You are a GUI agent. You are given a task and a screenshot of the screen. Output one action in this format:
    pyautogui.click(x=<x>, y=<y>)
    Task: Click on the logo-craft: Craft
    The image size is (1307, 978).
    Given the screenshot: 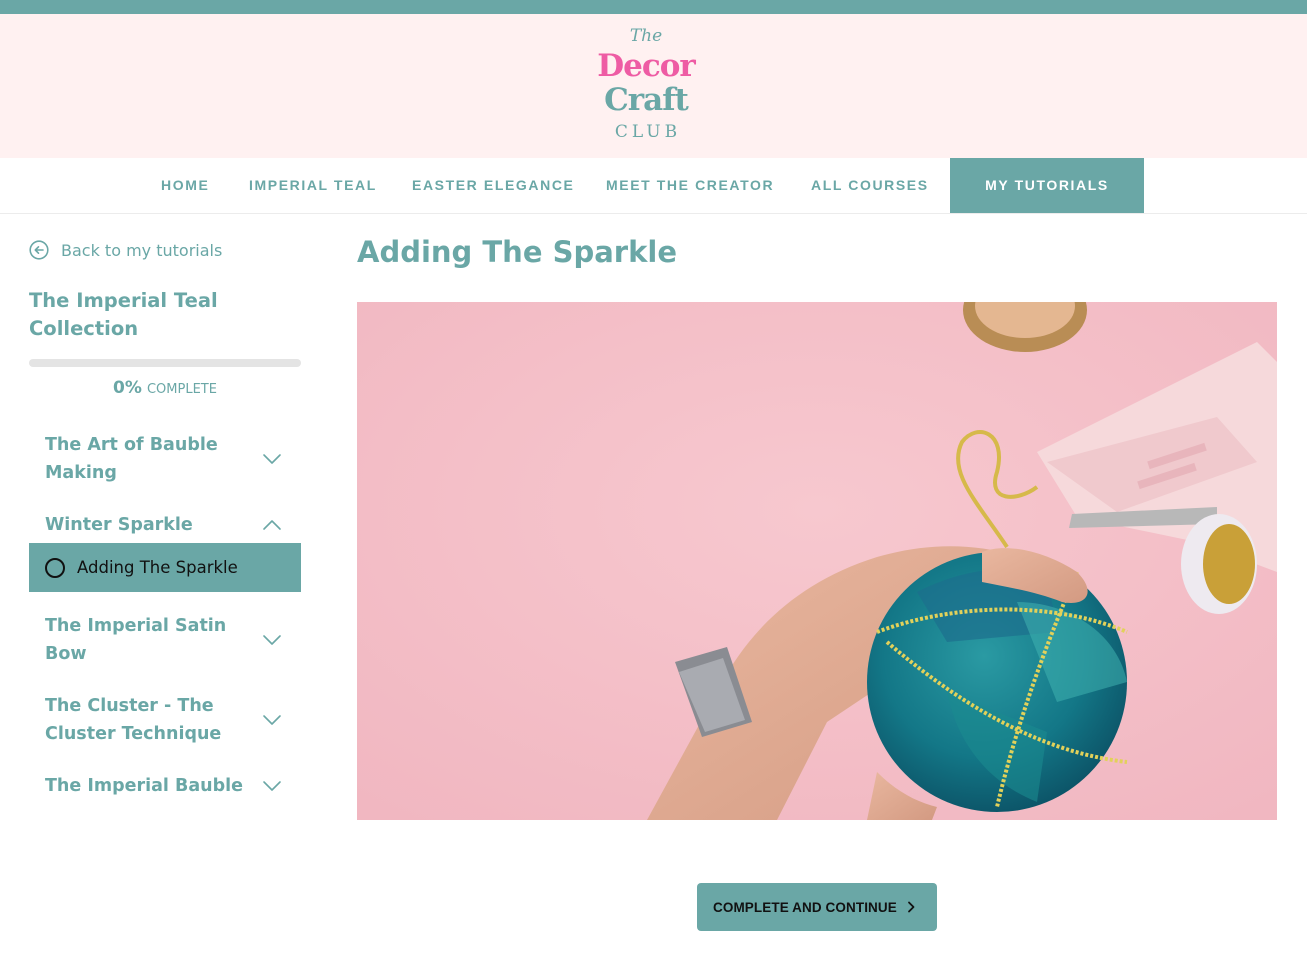 What is the action you would take?
    pyautogui.click(x=646, y=100)
    